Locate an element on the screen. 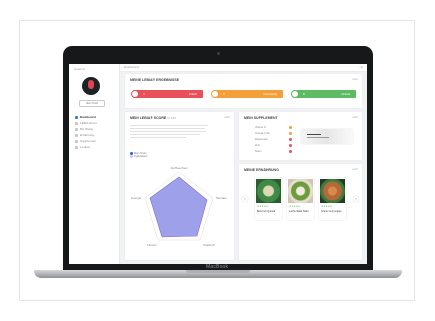  score-description is located at coordinates (169, 132).